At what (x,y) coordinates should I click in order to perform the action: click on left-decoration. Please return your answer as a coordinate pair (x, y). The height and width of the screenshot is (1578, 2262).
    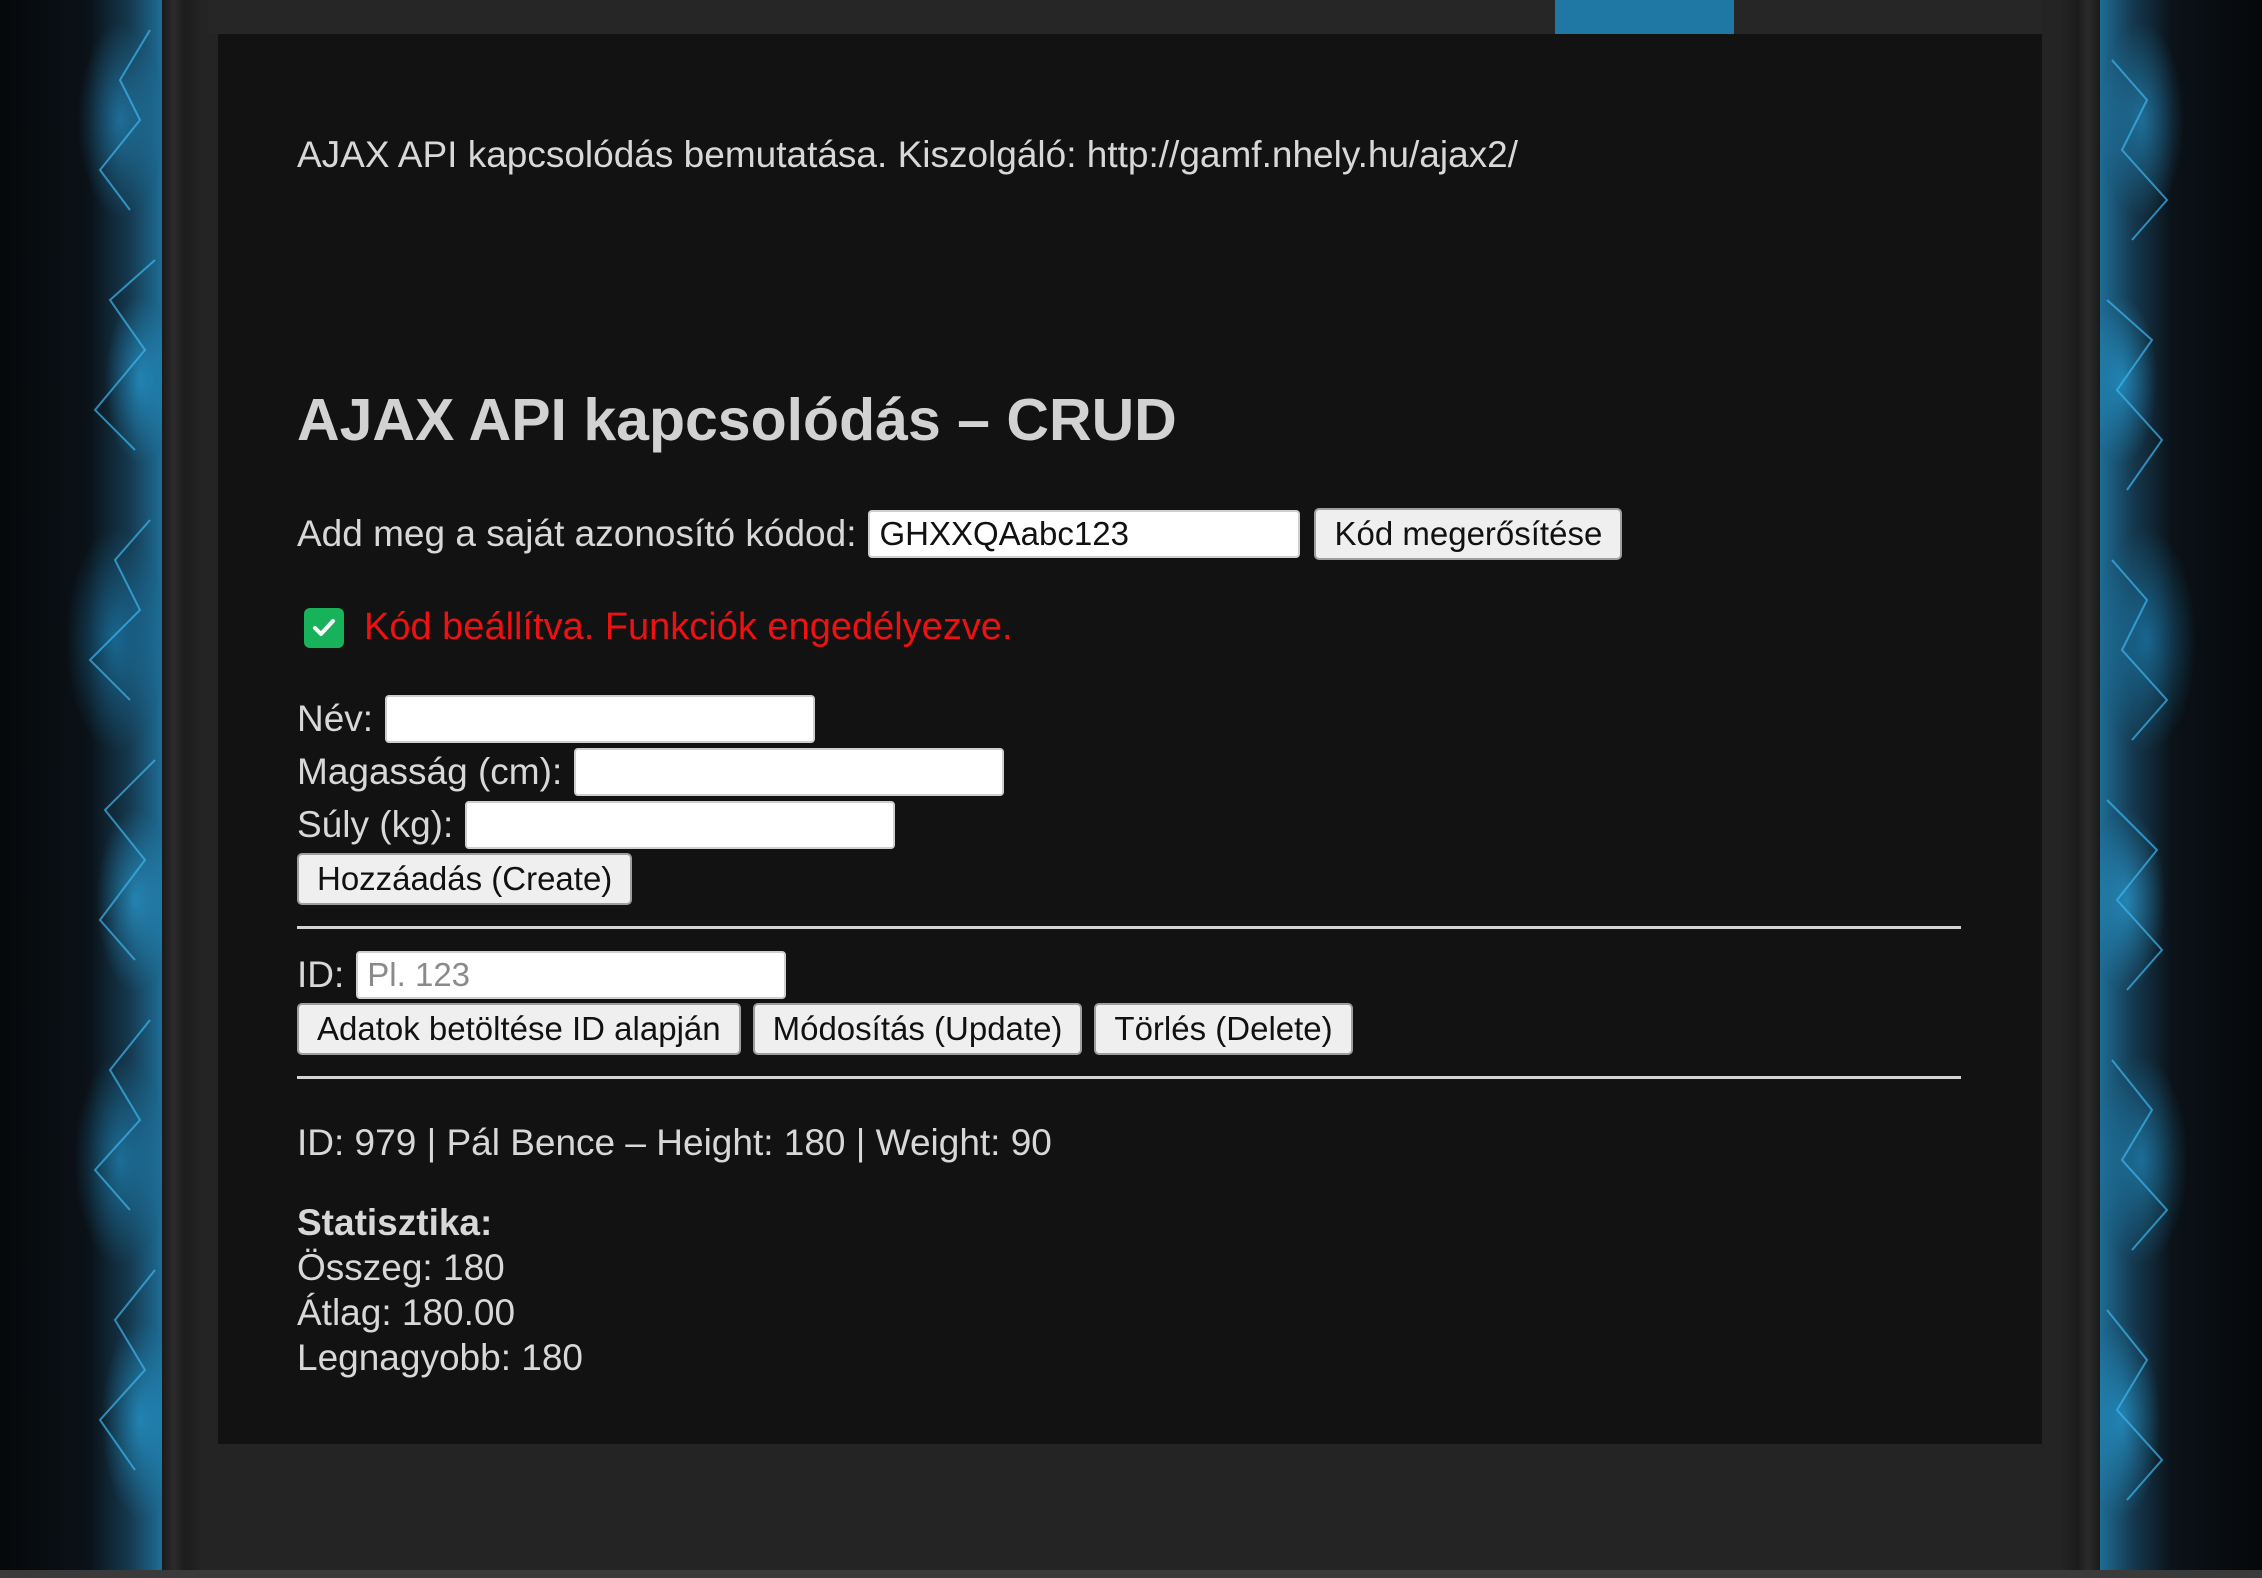
    Looking at the image, I should click on (81, 789).